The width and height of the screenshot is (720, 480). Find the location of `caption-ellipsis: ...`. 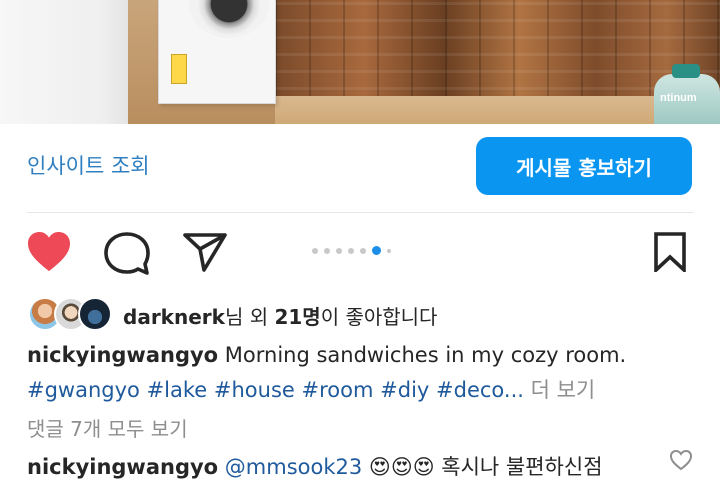

caption-ellipsis: ... is located at coordinates (513, 390).